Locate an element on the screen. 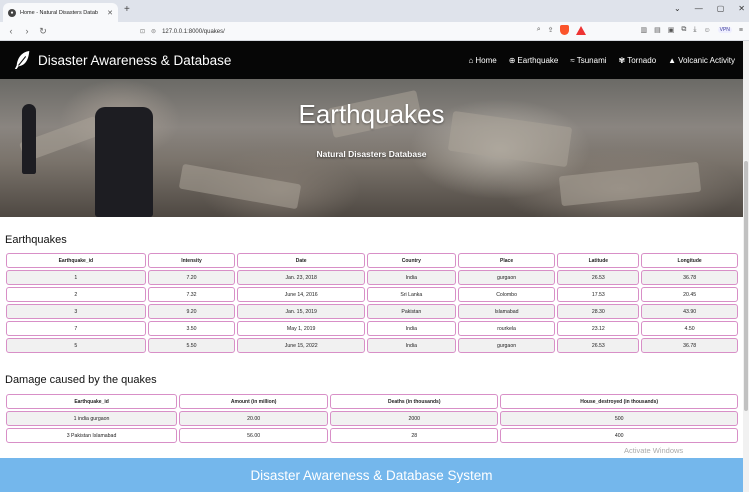 Image resolution: width=749 pixels, height=492 pixels. table-cell: 500 is located at coordinates (619, 418).